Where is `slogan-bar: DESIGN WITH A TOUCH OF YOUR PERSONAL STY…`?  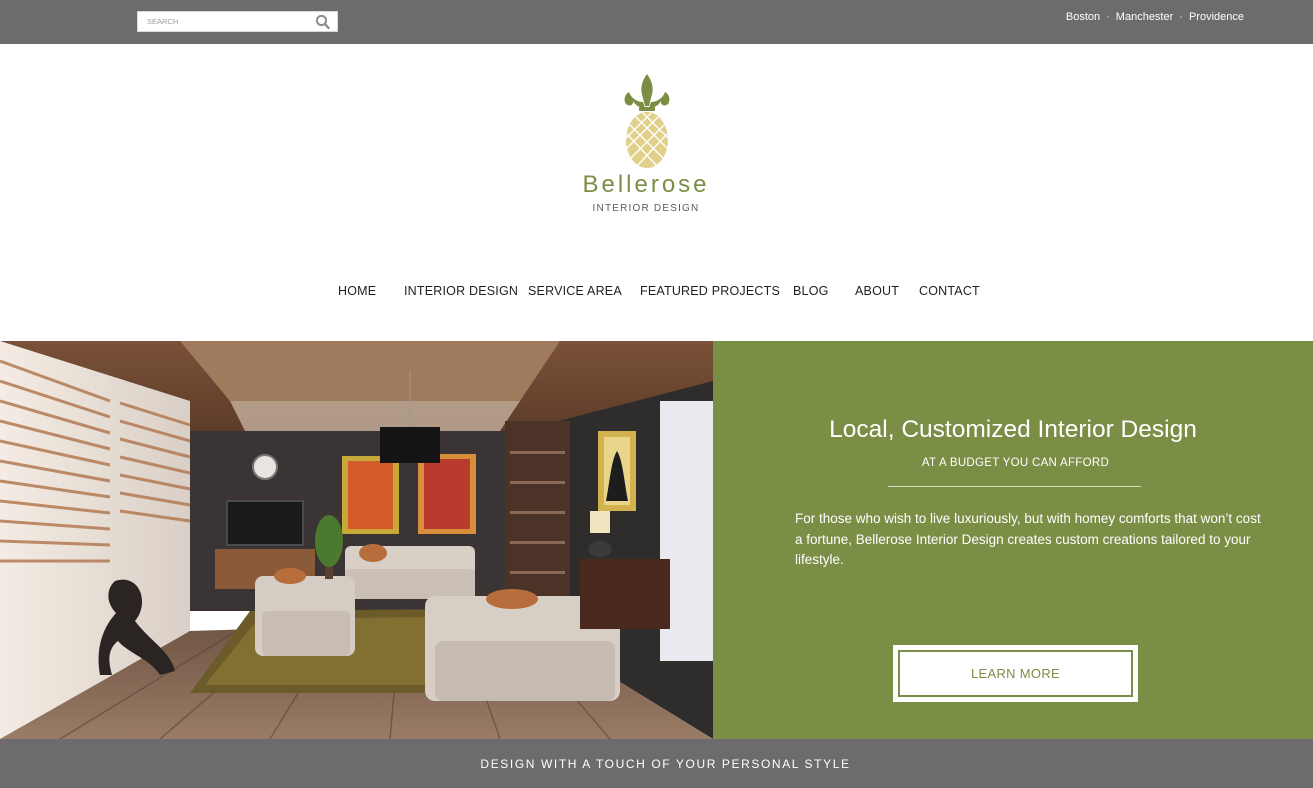 slogan-bar: DESIGN WITH A TOUCH OF YOUR PERSONAL STY… is located at coordinates (656, 763).